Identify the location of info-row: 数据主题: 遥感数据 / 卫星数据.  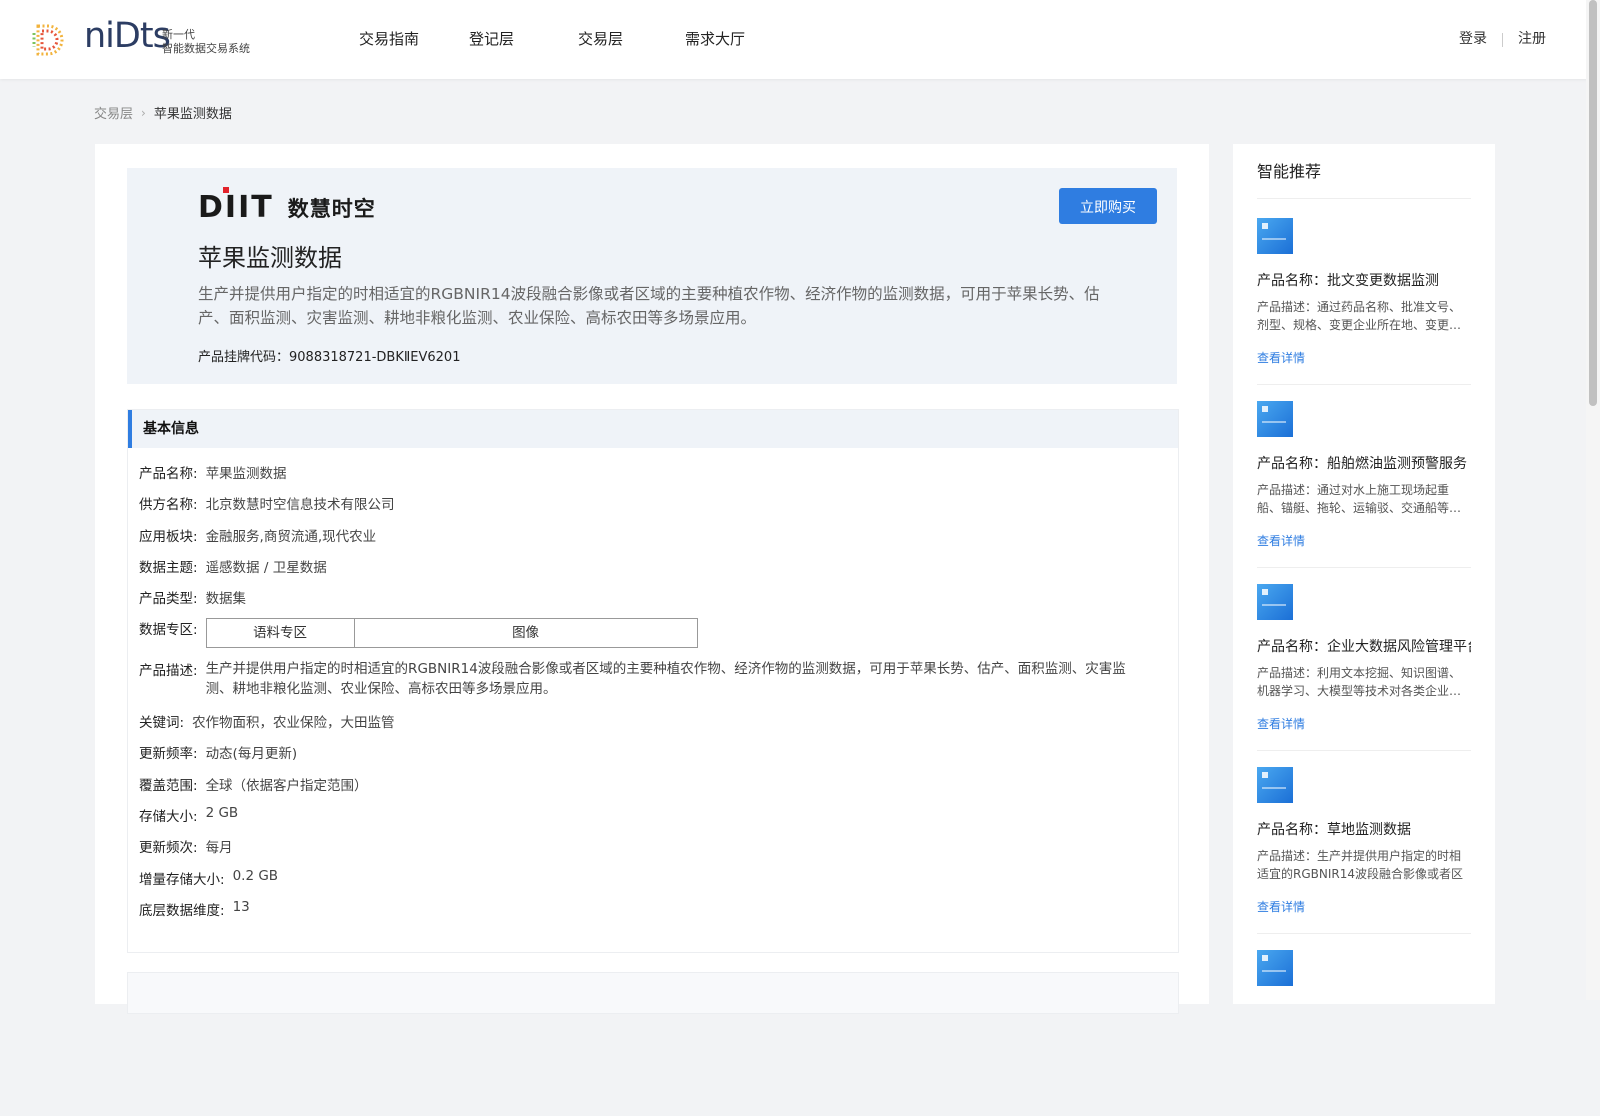
(233, 566).